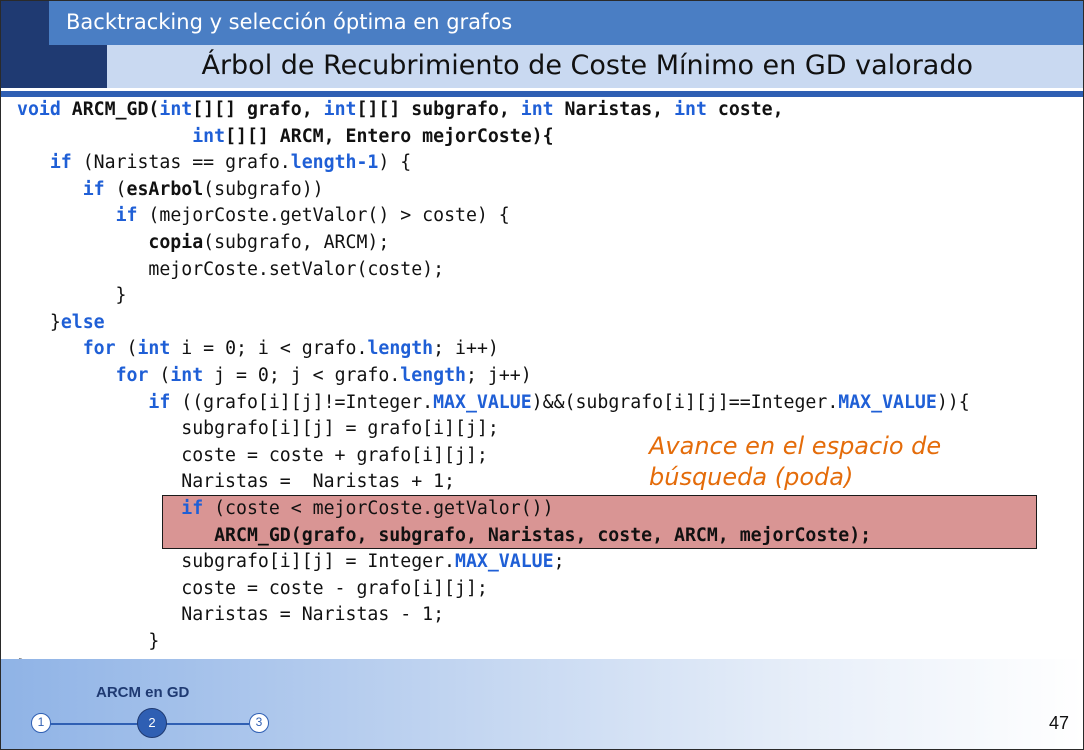  What do you see at coordinates (231, 269) in the screenshot?
I see `code-token: mejorCoste.setValor(coste);` at bounding box center [231, 269].